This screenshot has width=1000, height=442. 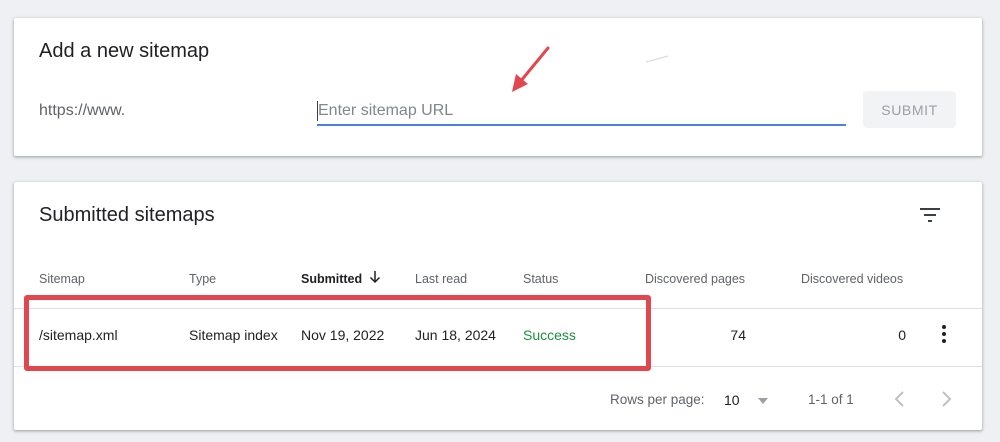 I want to click on cell-type: Sitemap index, so click(x=233, y=335).